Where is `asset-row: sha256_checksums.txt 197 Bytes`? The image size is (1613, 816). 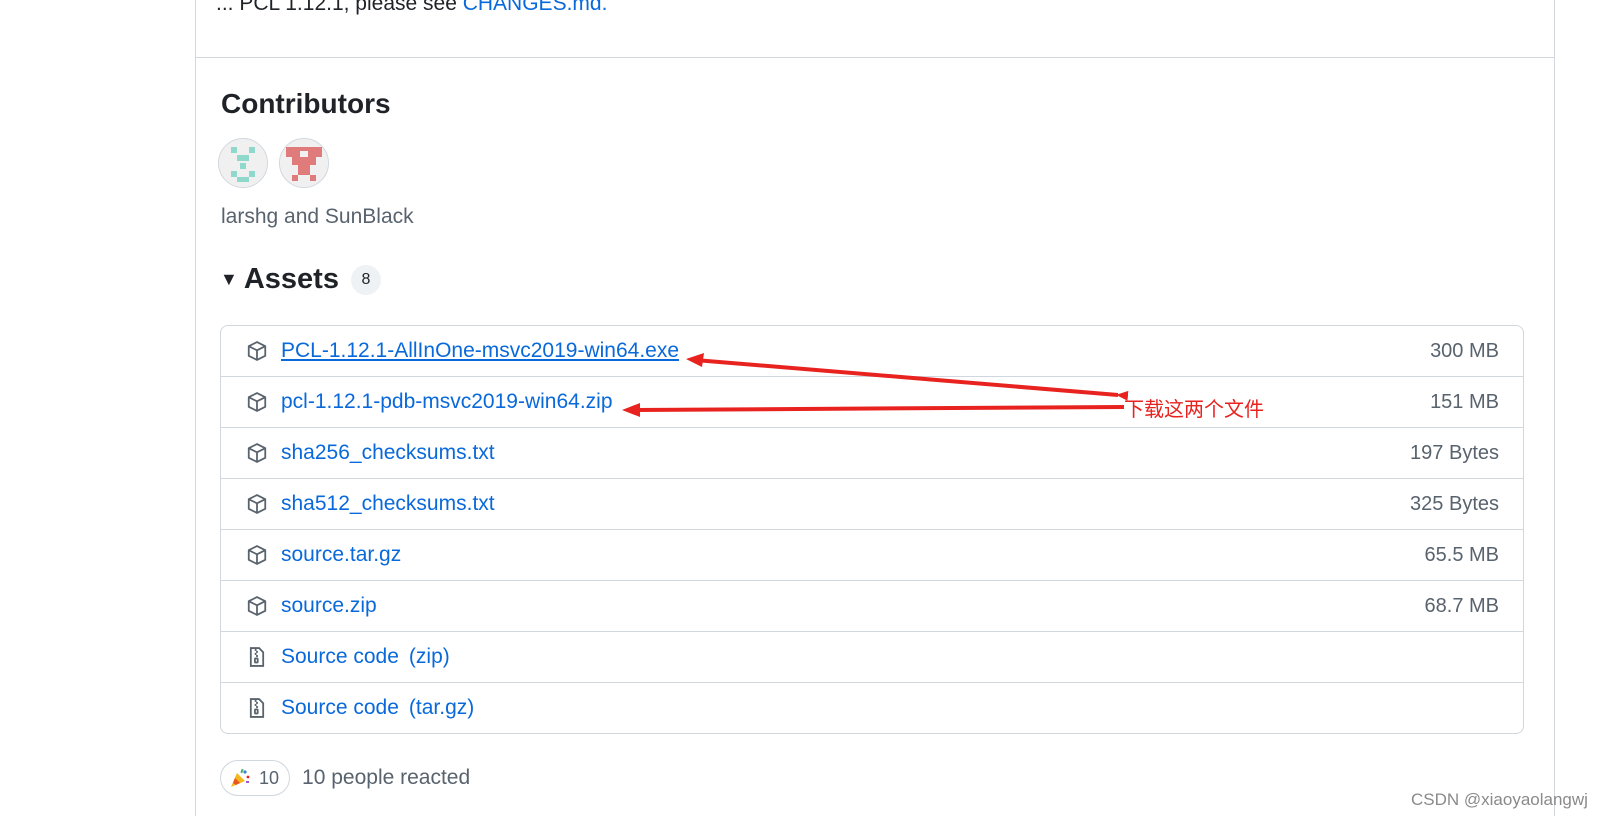 asset-row: sha256_checksums.txt 197 Bytes is located at coordinates (872, 452).